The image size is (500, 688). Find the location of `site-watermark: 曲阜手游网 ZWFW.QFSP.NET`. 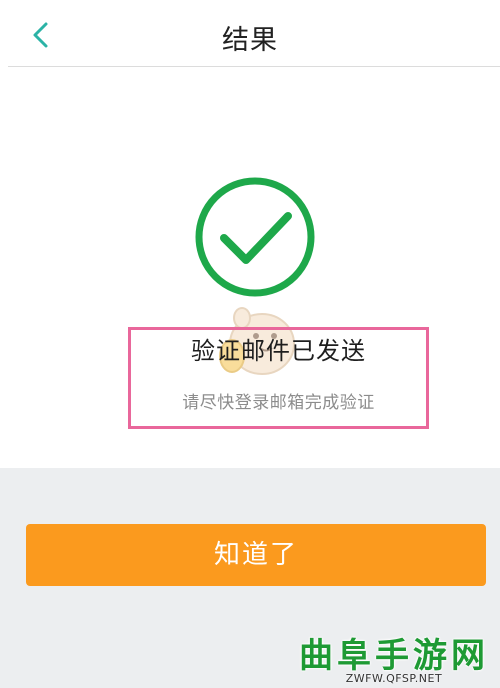

site-watermark: 曲阜手游网 ZWFW.QFSP.NET is located at coordinates (394, 657).